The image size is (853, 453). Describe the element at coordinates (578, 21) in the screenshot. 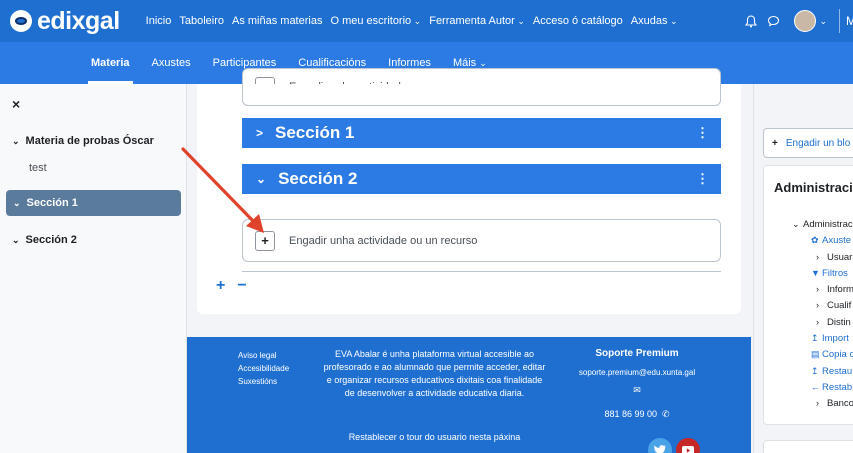

I see `nav-item-catalog: Acceso ó catálogo` at that location.